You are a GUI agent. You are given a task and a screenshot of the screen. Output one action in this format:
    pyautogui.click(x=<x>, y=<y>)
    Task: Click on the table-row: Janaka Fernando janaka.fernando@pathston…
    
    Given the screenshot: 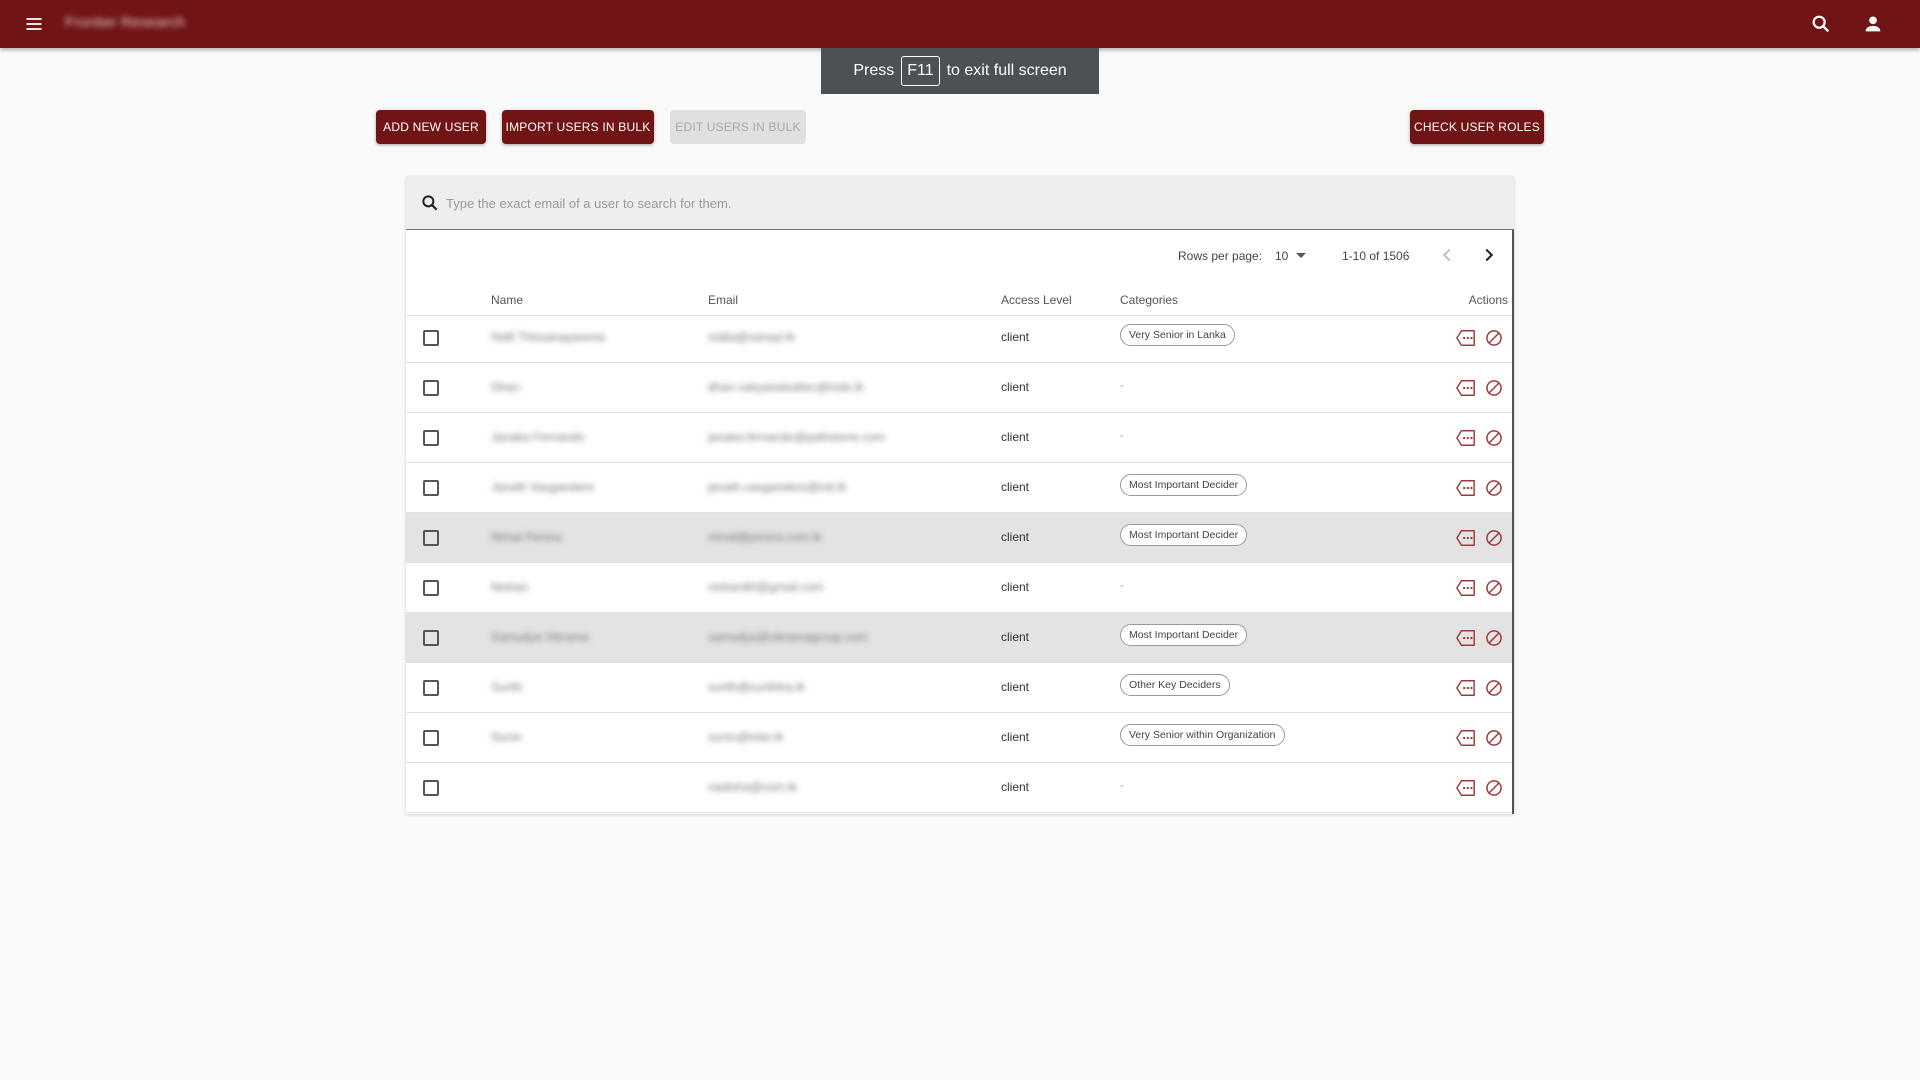 What is the action you would take?
    pyautogui.click(x=959, y=438)
    